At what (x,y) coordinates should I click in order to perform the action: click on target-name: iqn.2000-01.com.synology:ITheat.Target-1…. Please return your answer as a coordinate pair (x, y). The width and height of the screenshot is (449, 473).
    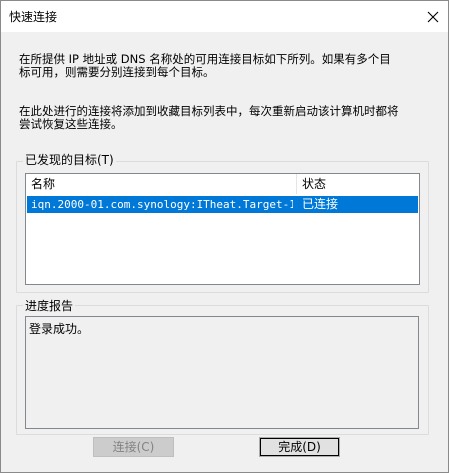
    Looking at the image, I should click on (162, 204).